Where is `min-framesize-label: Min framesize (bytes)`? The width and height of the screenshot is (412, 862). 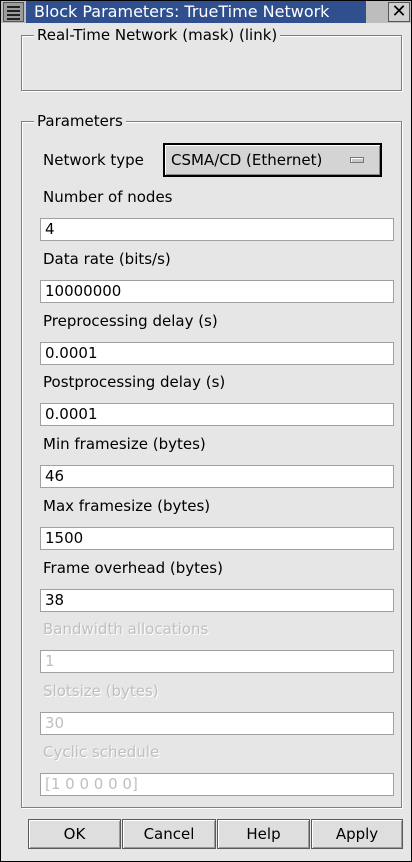 min-framesize-label: Min framesize (bytes) is located at coordinates (124, 444).